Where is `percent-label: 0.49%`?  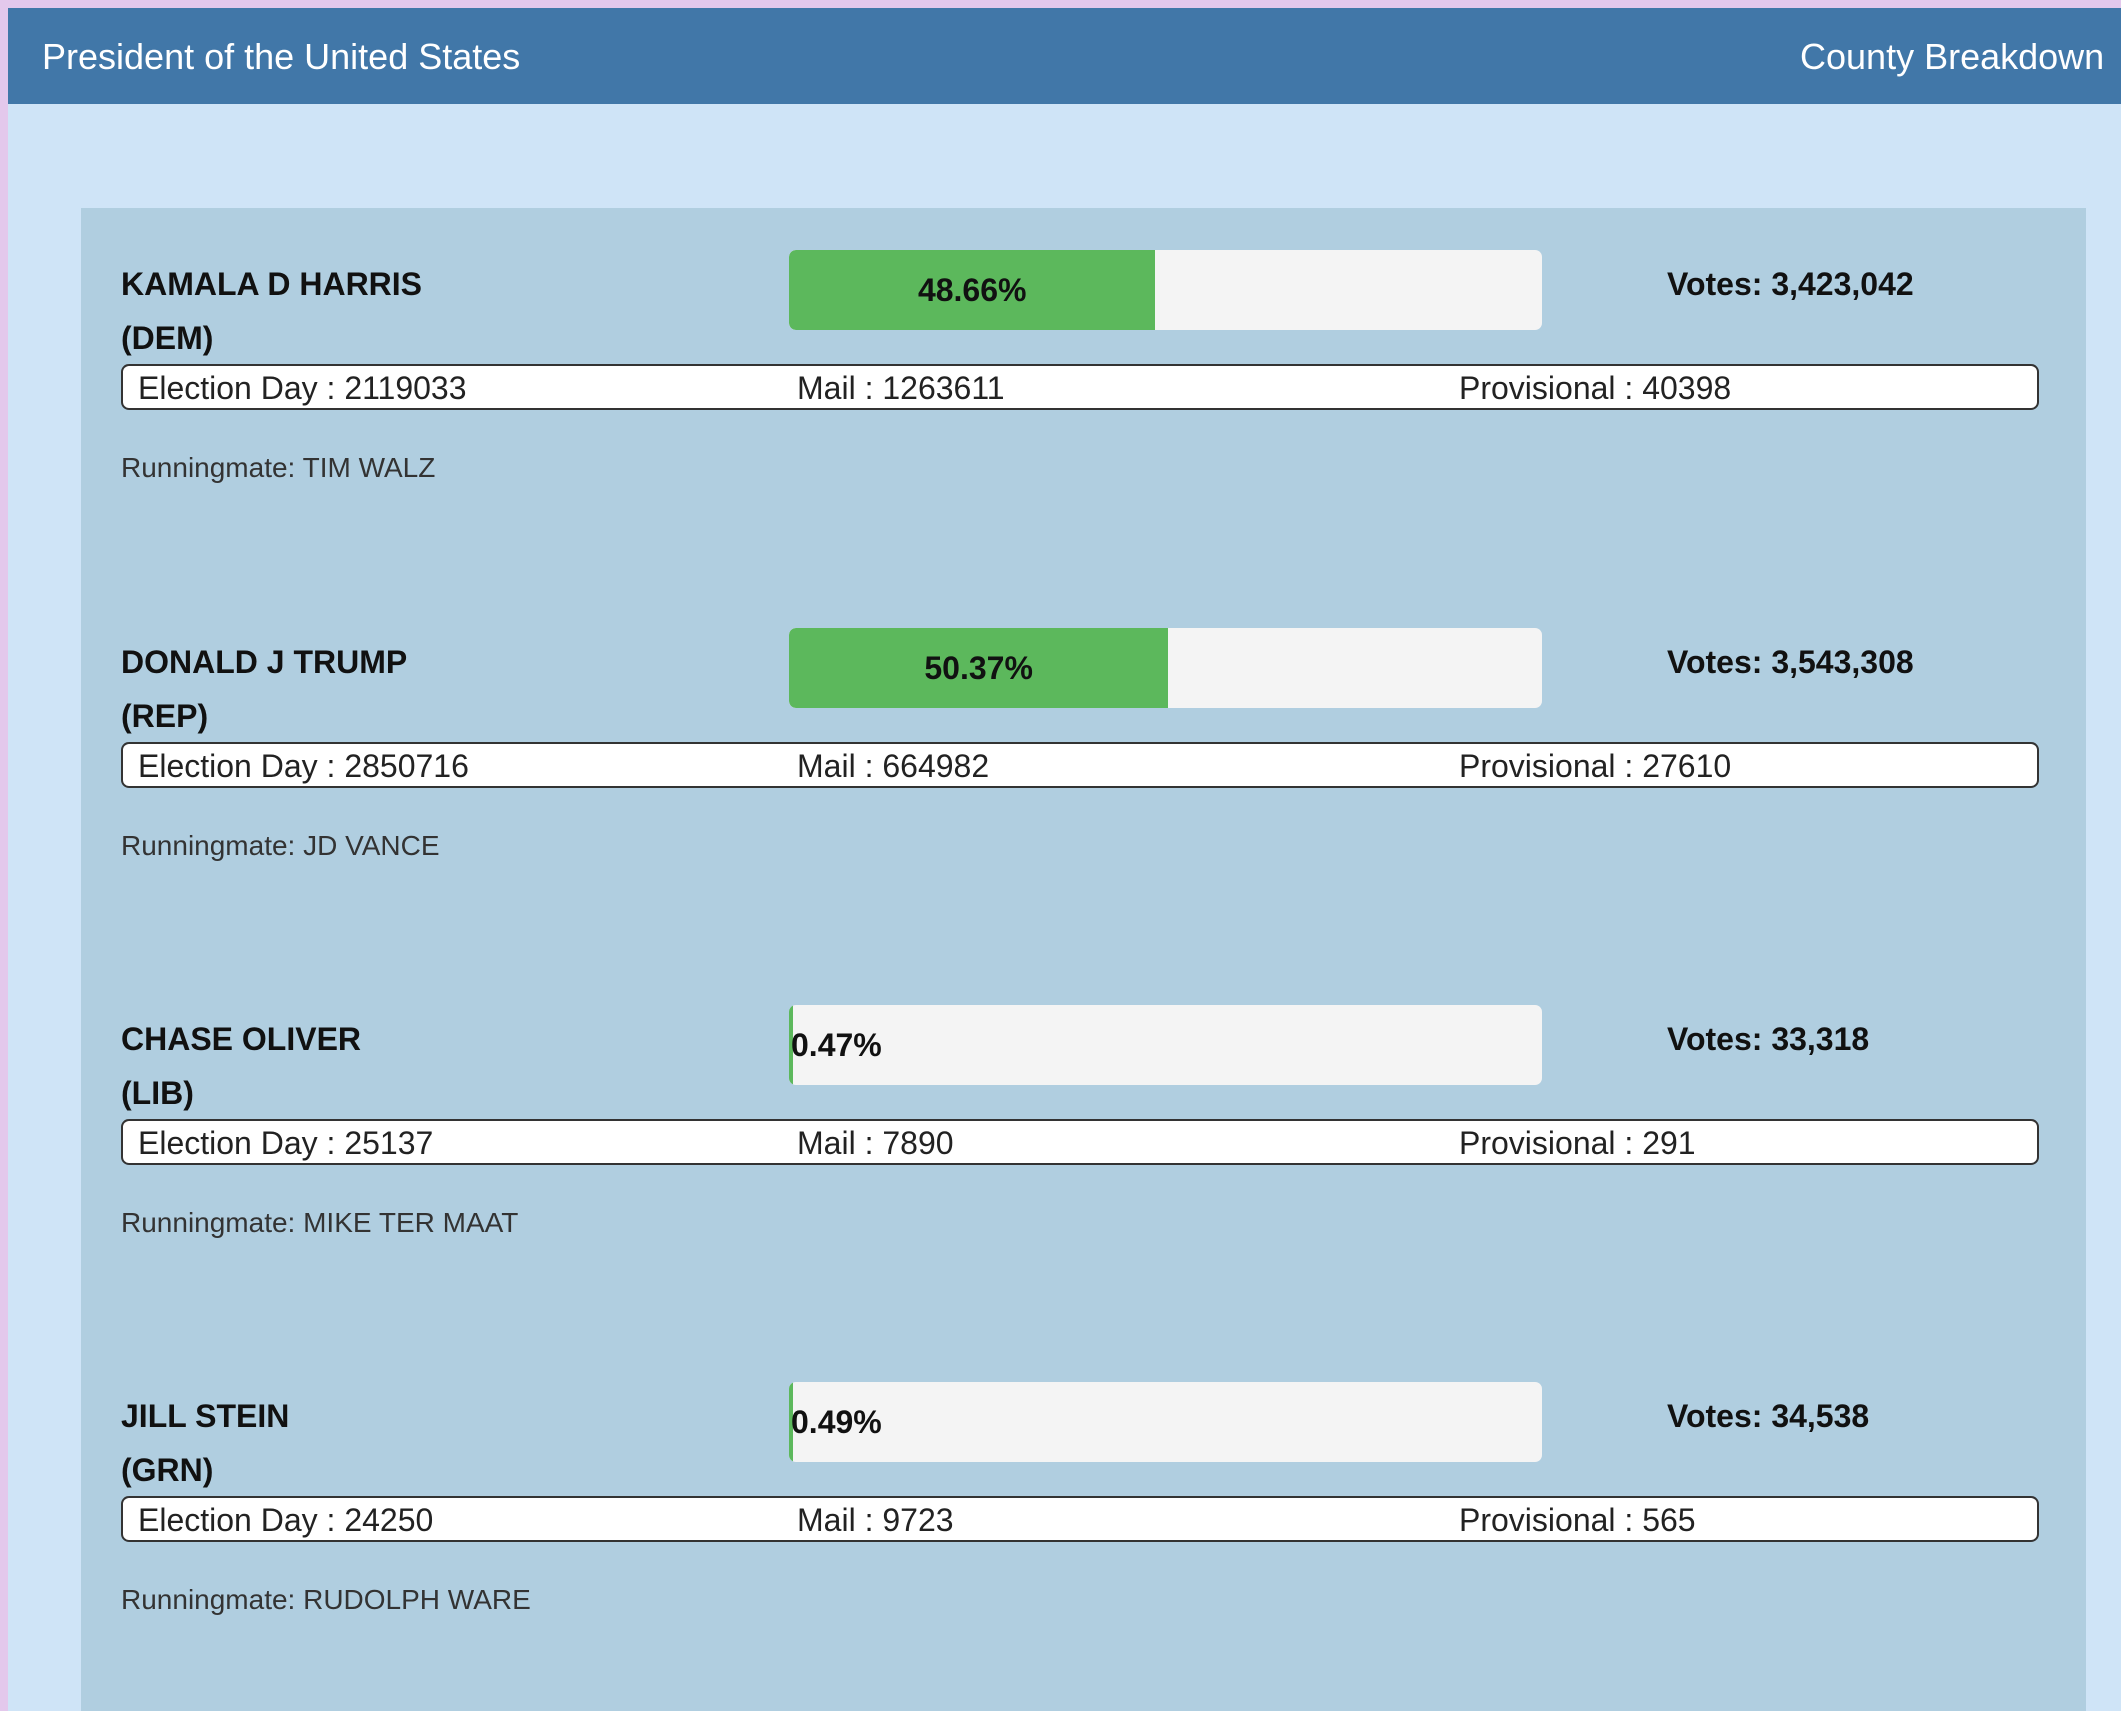 percent-label: 0.49% is located at coordinates (836, 1422).